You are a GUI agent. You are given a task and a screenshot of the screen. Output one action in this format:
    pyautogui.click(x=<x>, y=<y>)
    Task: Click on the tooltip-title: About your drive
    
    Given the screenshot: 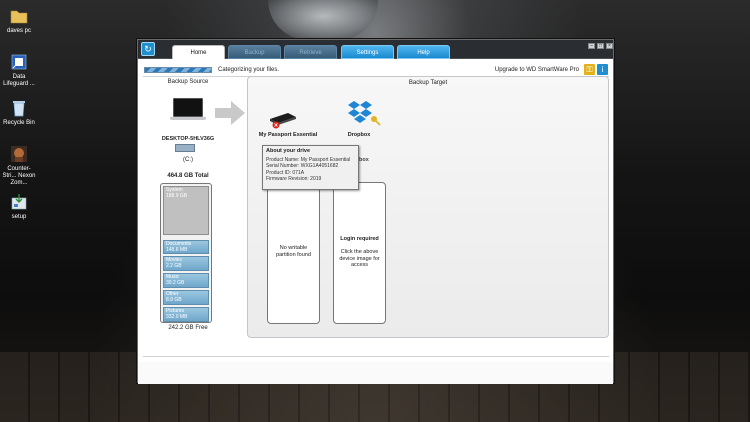 What is the action you would take?
    pyautogui.click(x=288, y=151)
    